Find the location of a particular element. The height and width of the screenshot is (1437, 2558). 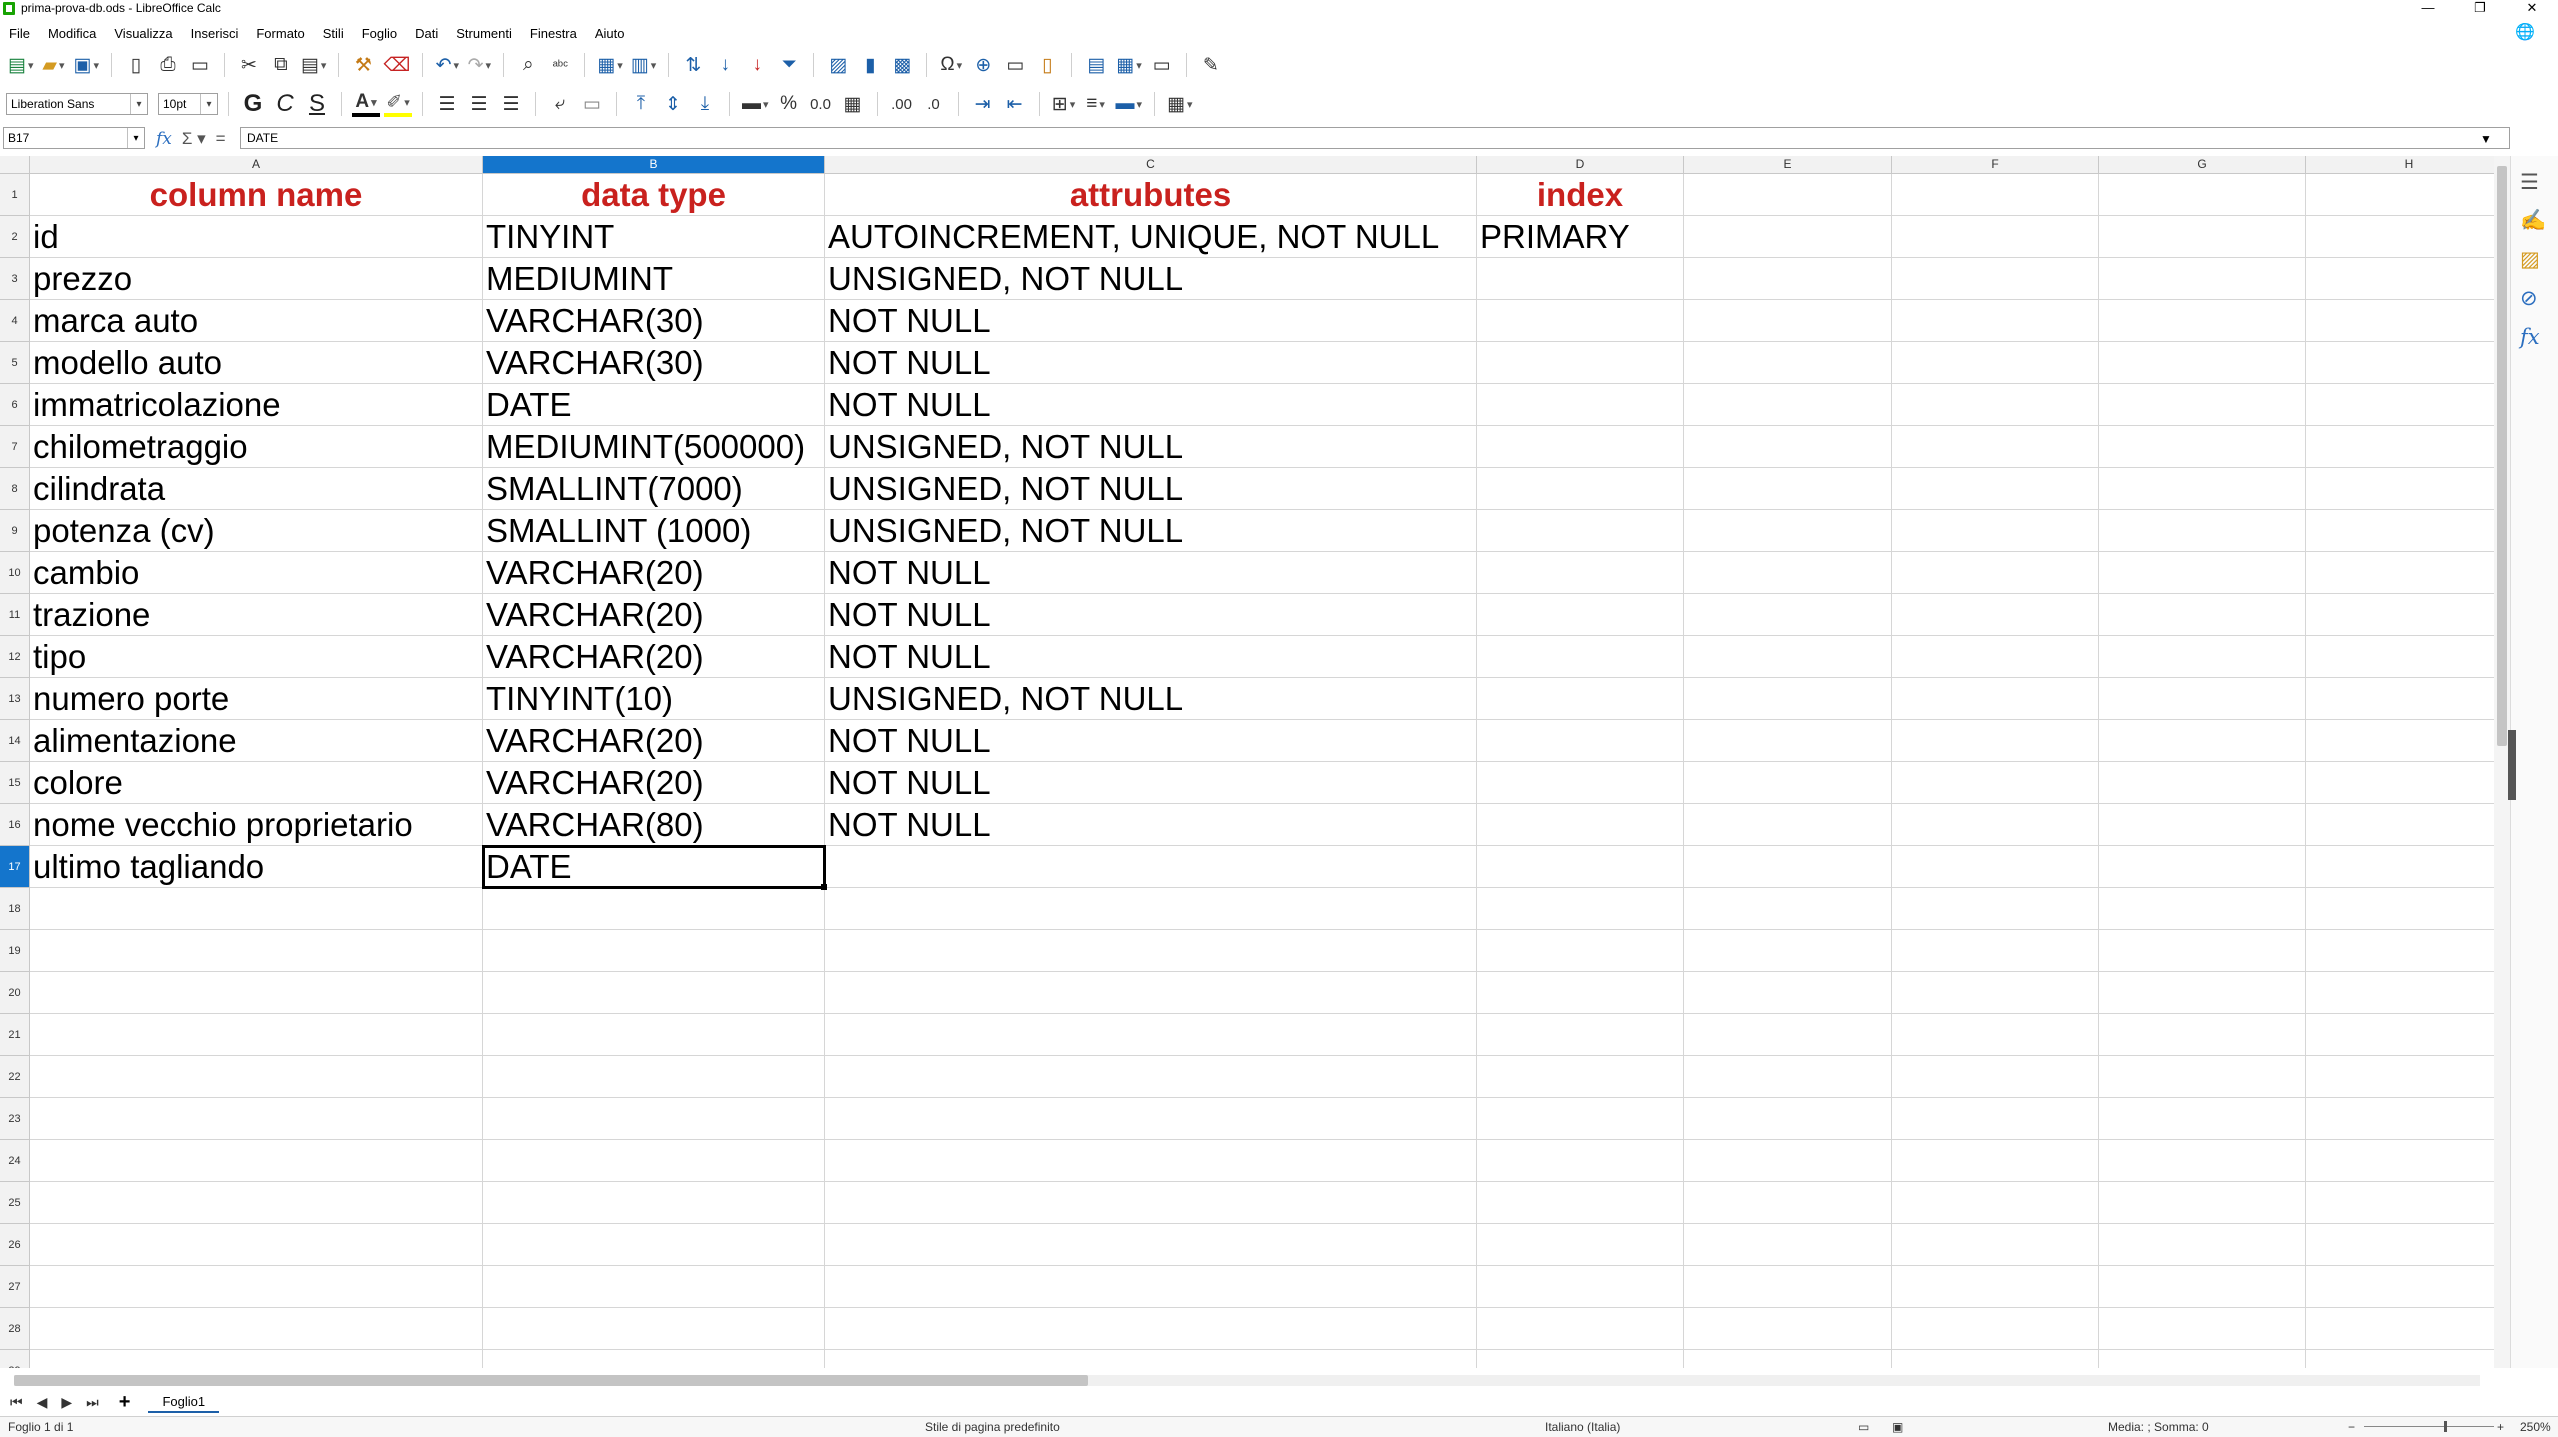

gallery-icon: ▨ is located at coordinates (2533, 259).